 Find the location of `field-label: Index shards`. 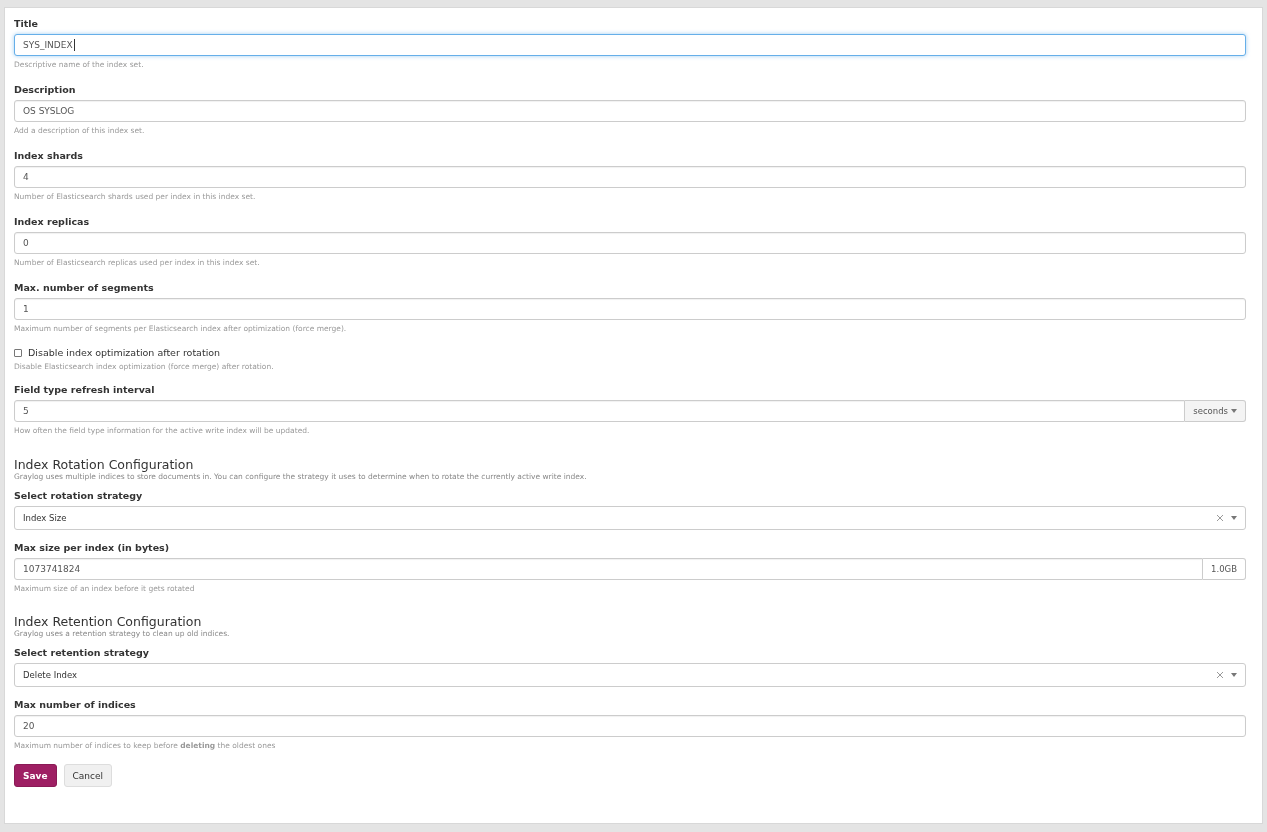

field-label: Index shards is located at coordinates (49, 155).